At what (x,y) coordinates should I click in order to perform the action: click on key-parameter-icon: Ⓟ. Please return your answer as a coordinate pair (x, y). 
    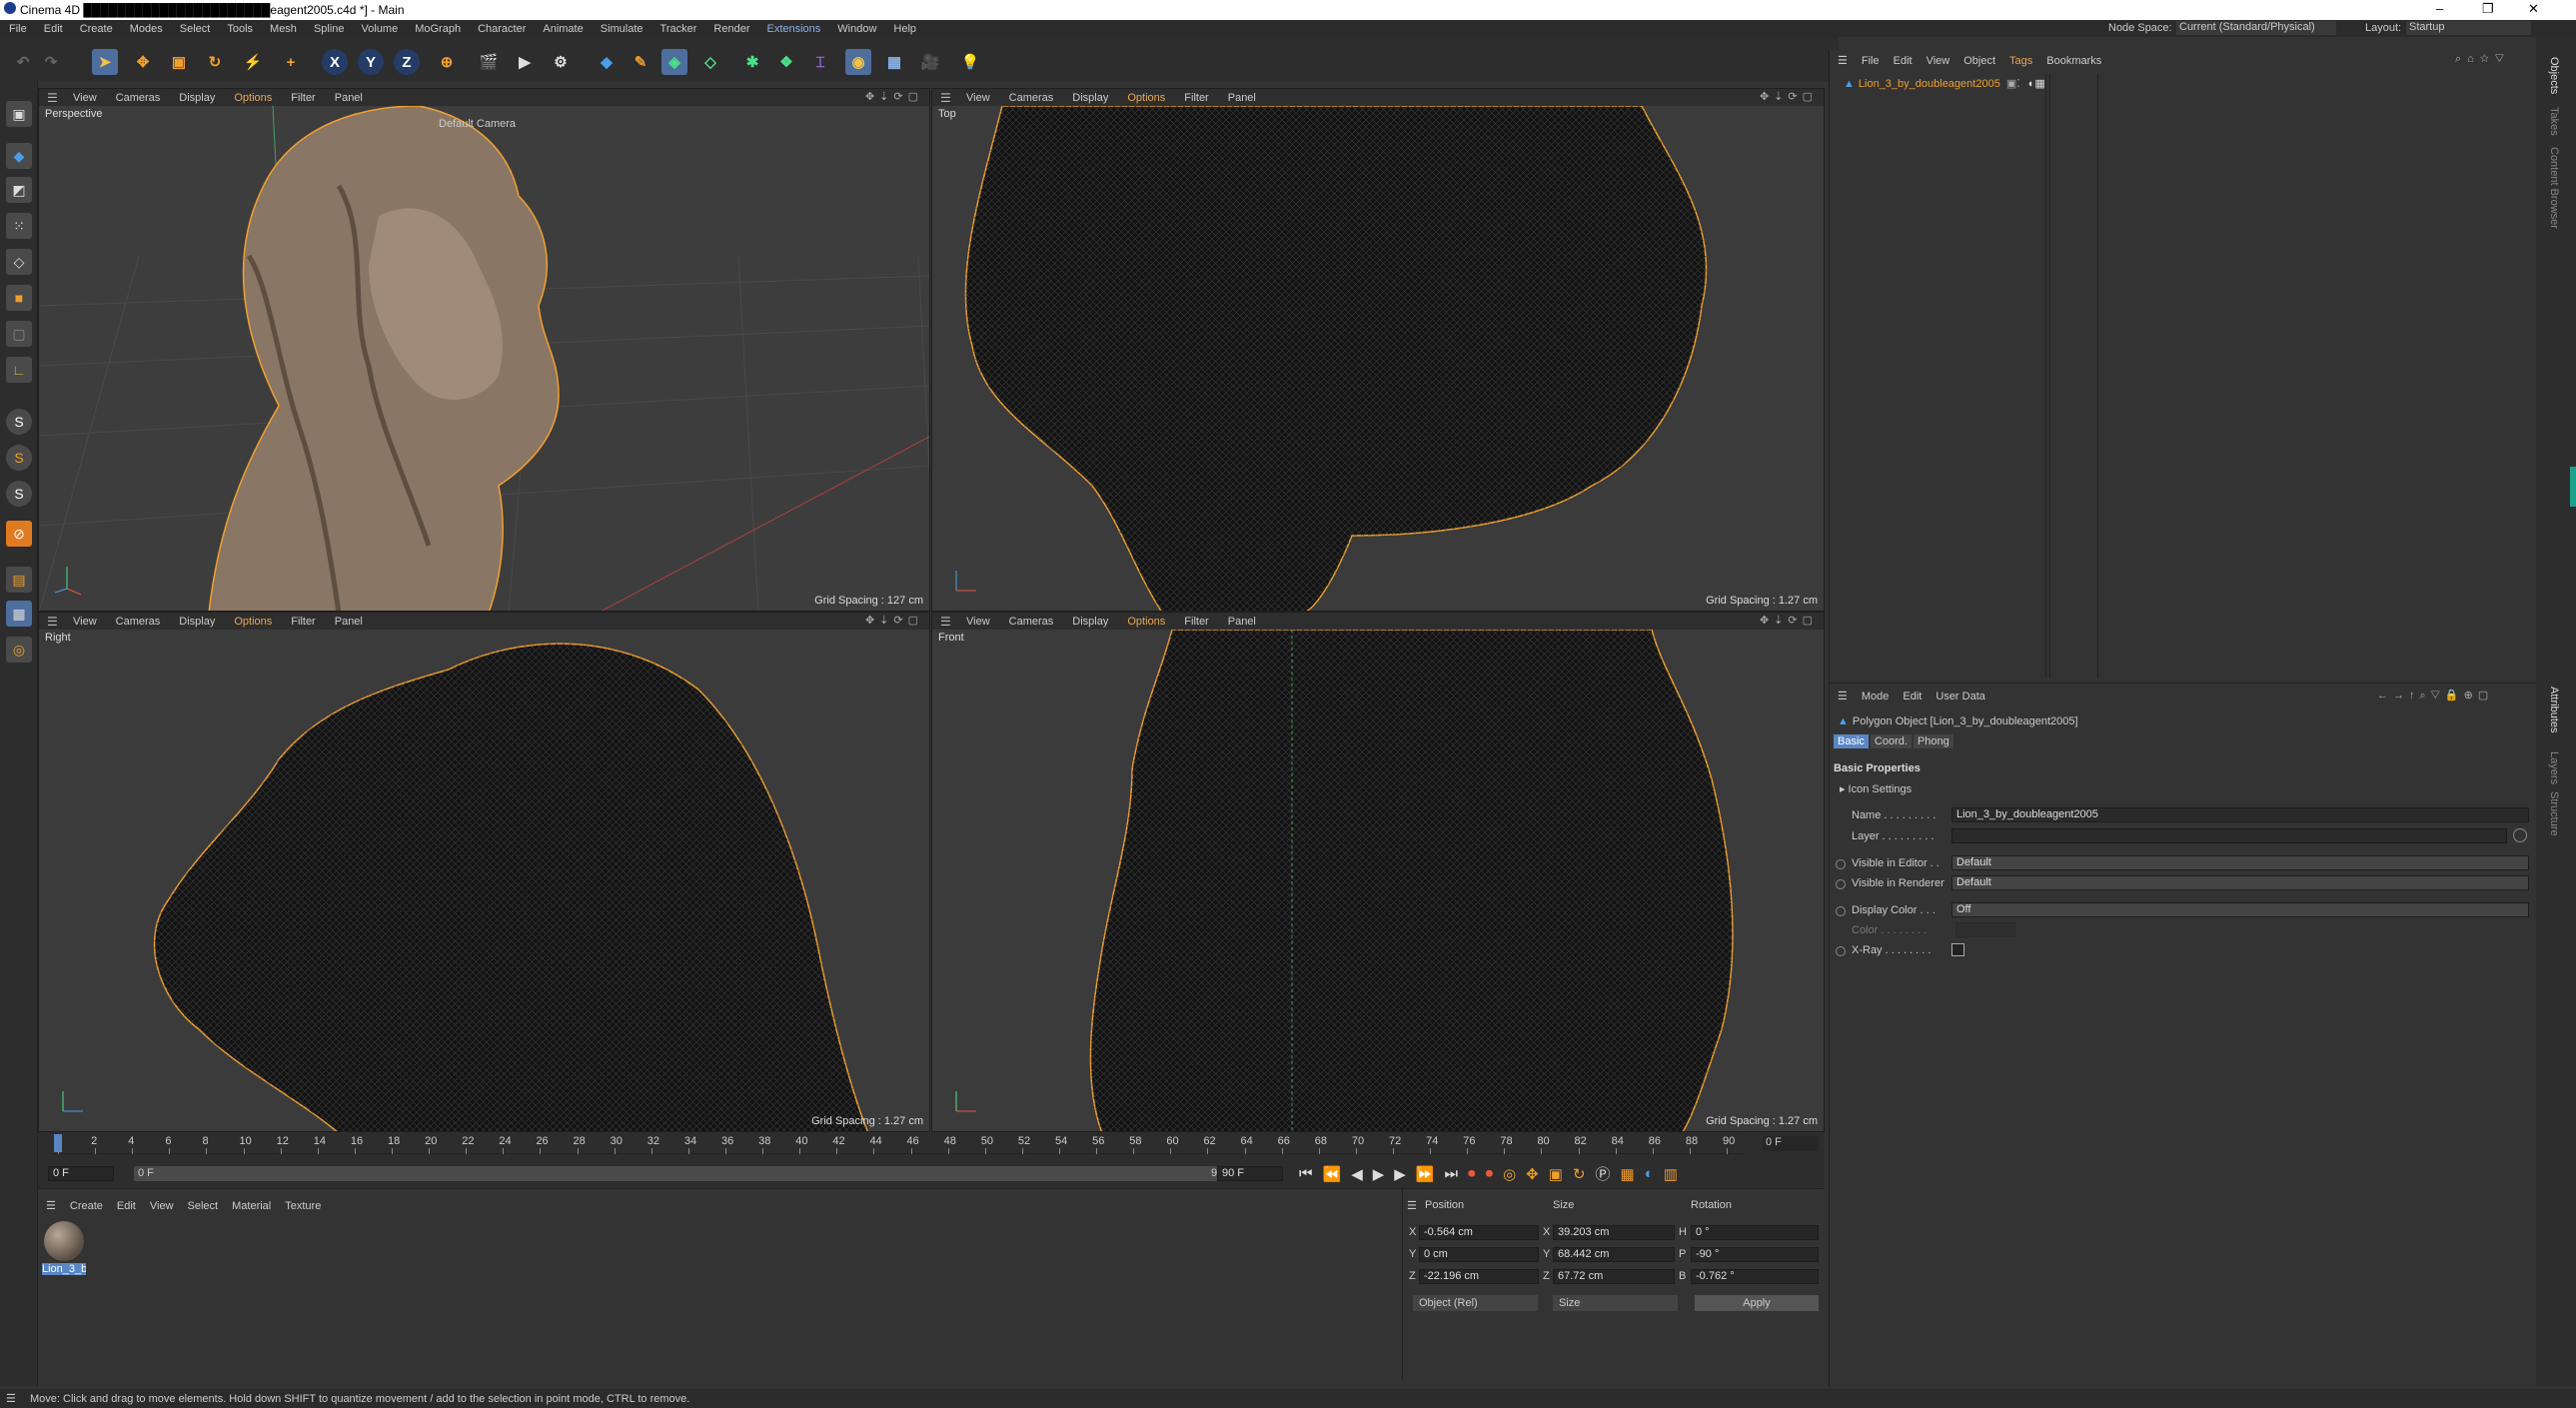
    Looking at the image, I should click on (1603, 1173).